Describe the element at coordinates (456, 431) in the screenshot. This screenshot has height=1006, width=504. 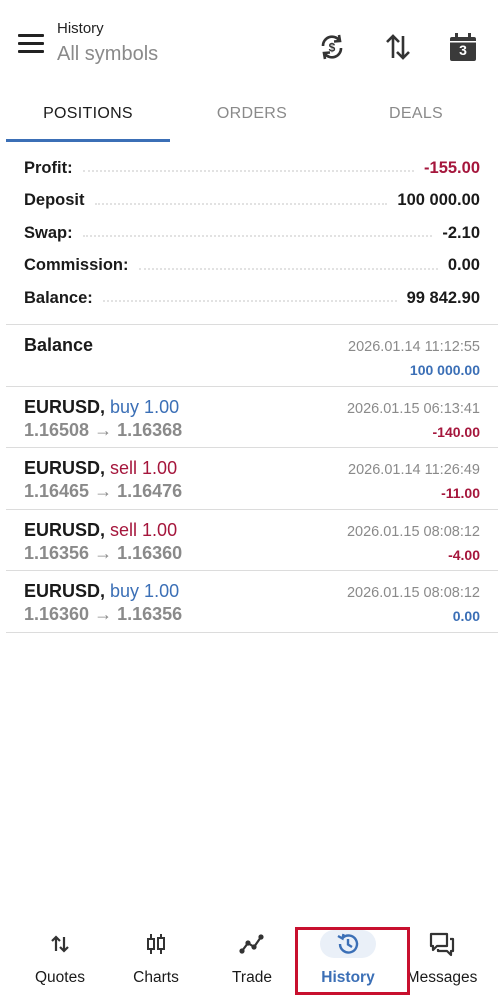
I see `deal-profit: -140.00` at that location.